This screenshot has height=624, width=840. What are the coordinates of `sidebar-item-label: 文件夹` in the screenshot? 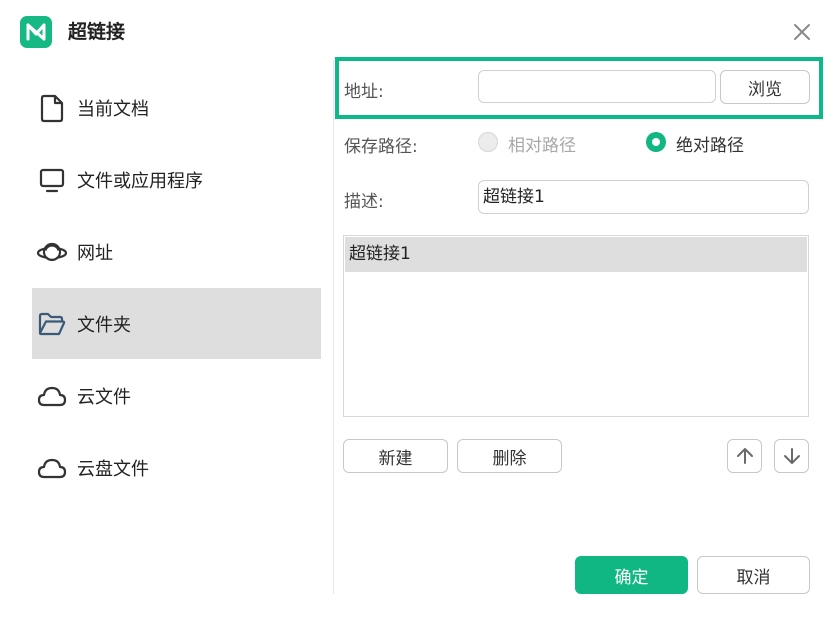 It's located at (104, 325).